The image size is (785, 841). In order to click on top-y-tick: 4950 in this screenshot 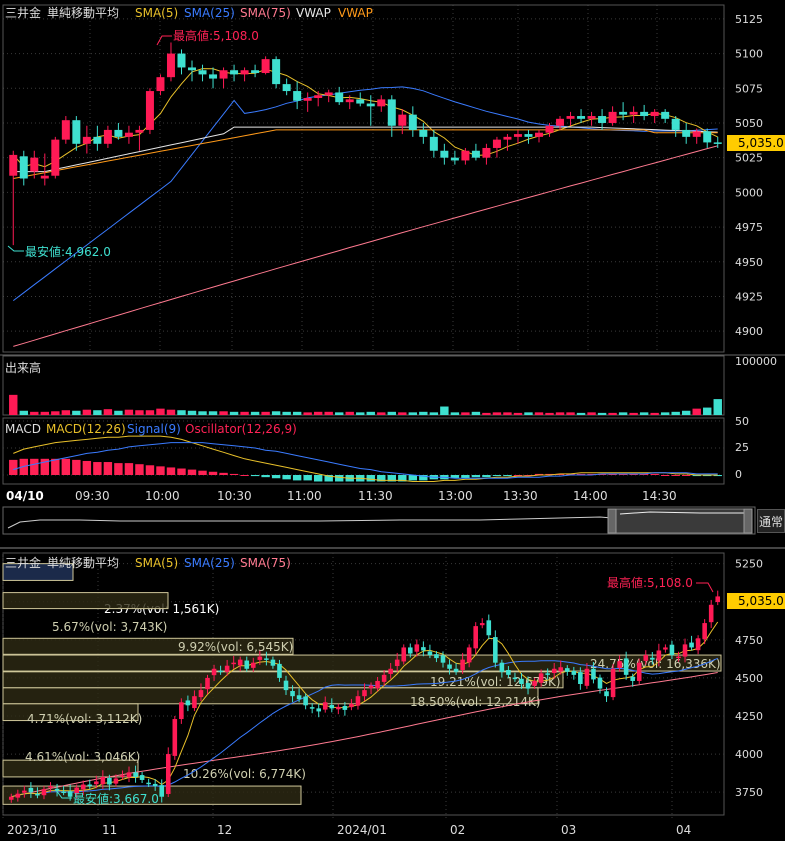, I will do `click(749, 262)`.